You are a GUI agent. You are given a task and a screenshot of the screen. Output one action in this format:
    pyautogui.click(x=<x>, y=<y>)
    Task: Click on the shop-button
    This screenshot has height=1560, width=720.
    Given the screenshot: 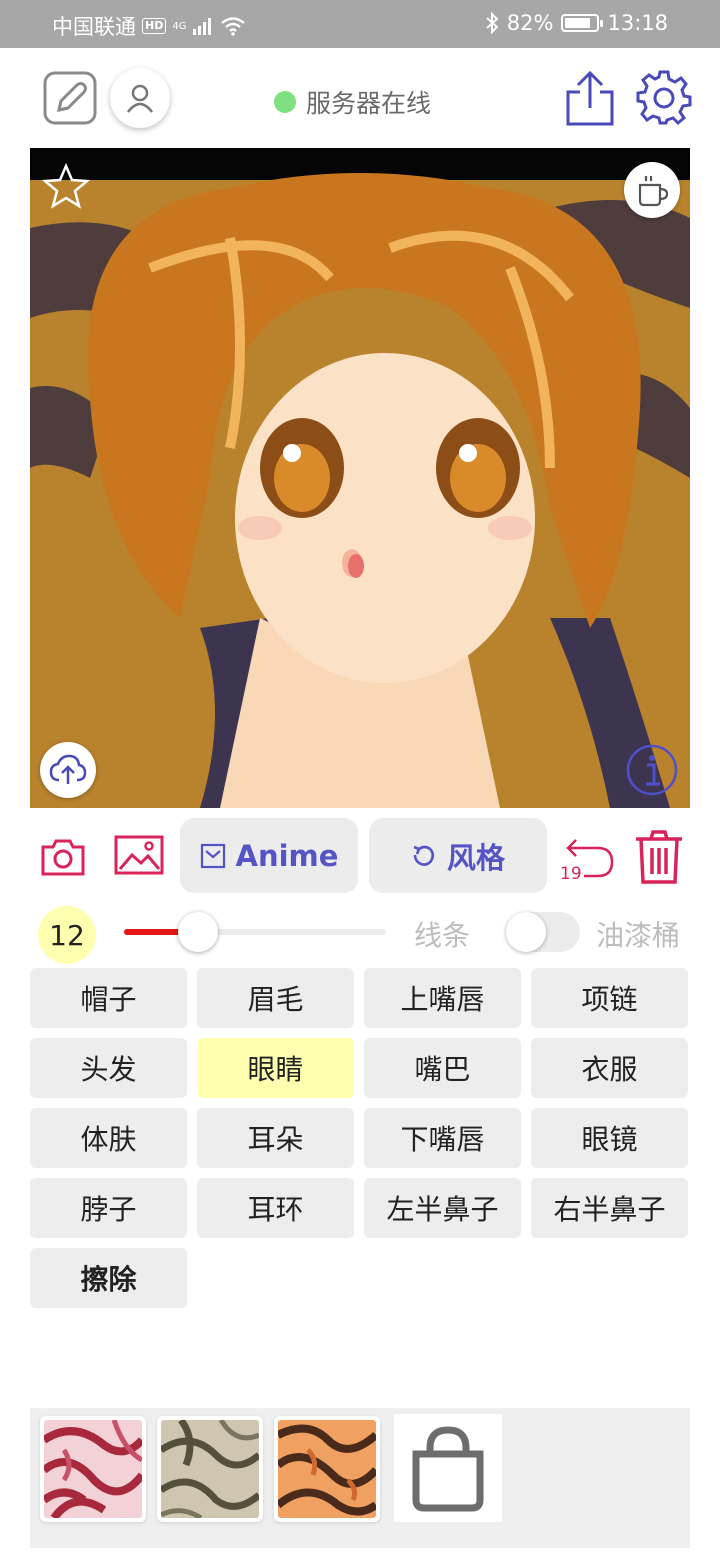 What is the action you would take?
    pyautogui.click(x=448, y=1468)
    